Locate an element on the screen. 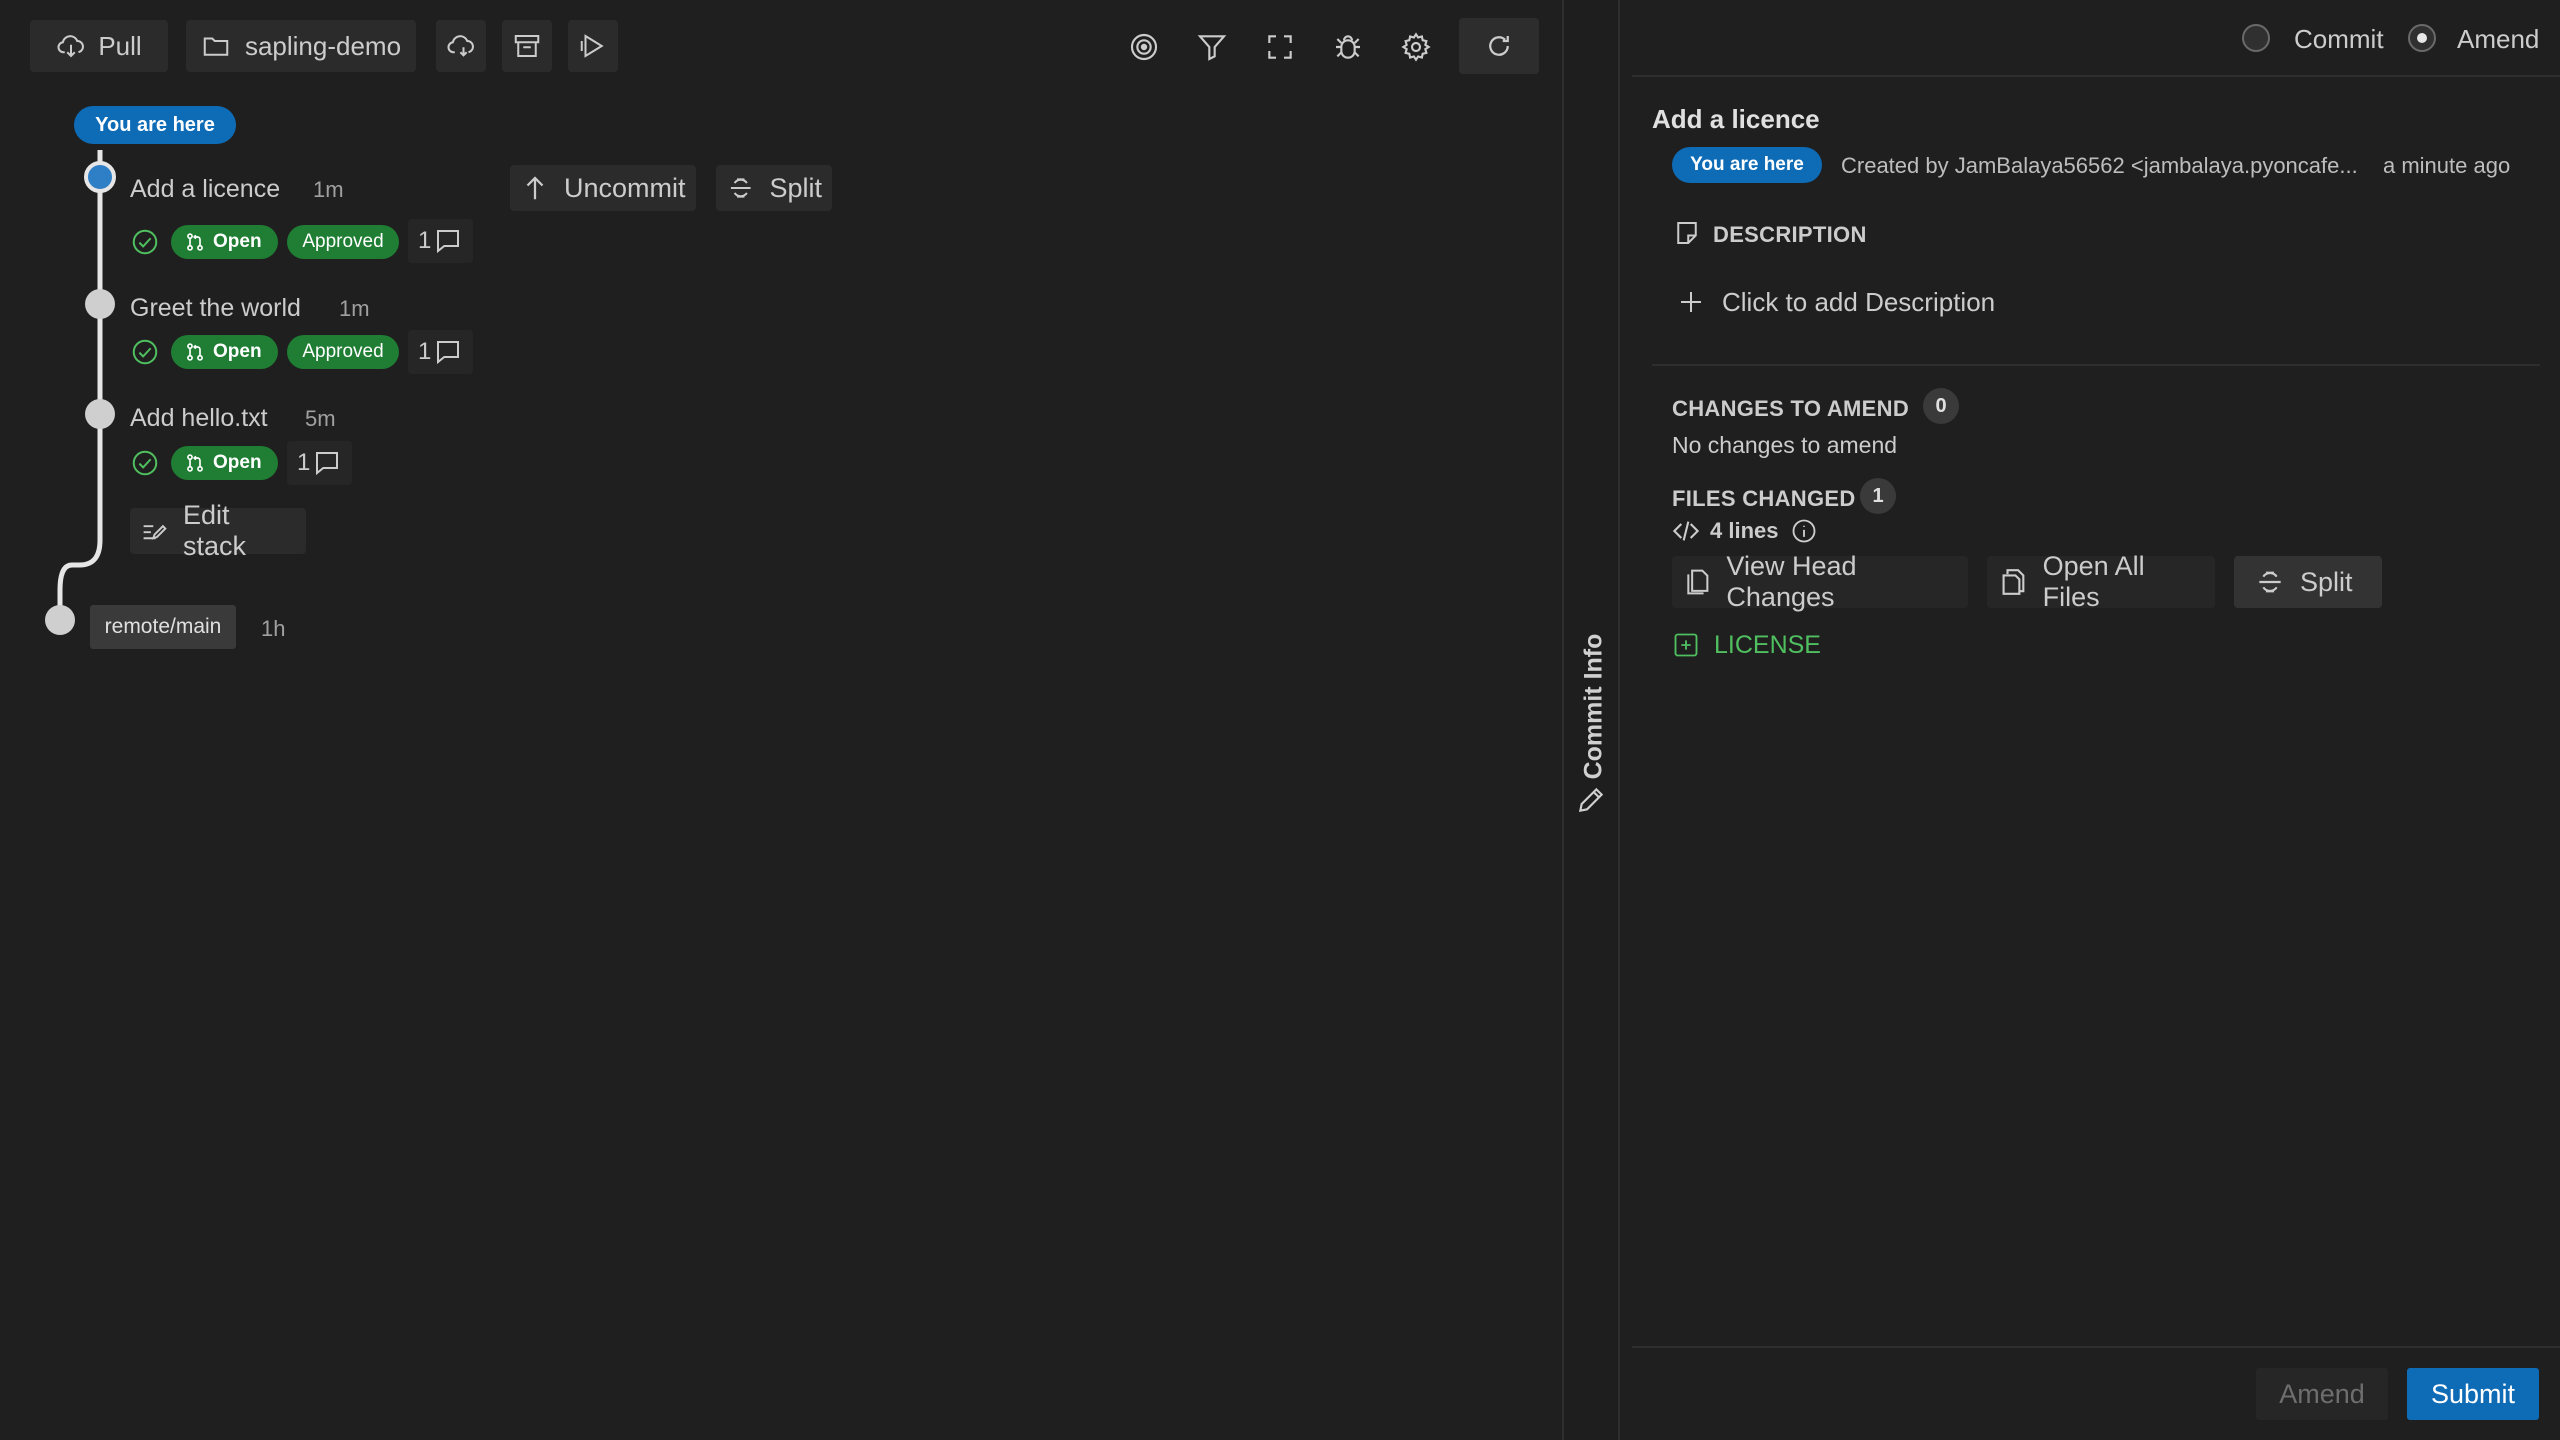 This screenshot has height=1440, width=2560. shelve-button is located at coordinates (527, 46).